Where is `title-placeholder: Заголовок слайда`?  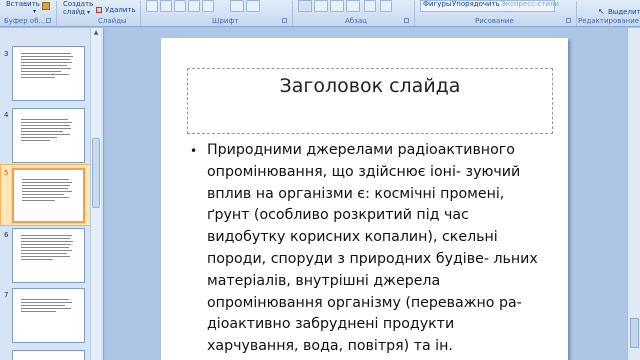
title-placeholder: Заголовок слайда is located at coordinates (370, 101).